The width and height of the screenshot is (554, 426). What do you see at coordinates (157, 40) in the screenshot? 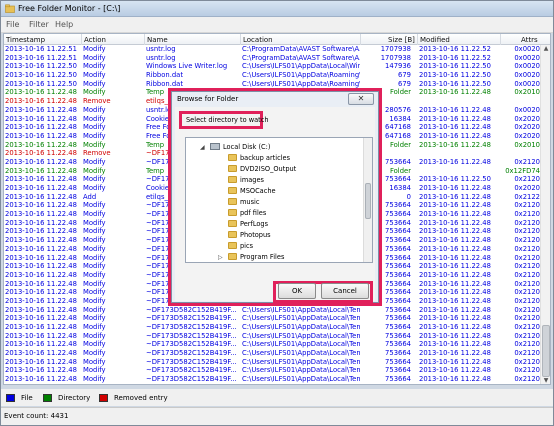
I see `col-name: Name` at bounding box center [157, 40].